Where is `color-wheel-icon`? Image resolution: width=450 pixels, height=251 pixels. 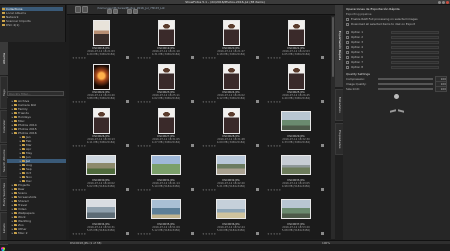 color-wheel-icon is located at coordinates (3, 249).